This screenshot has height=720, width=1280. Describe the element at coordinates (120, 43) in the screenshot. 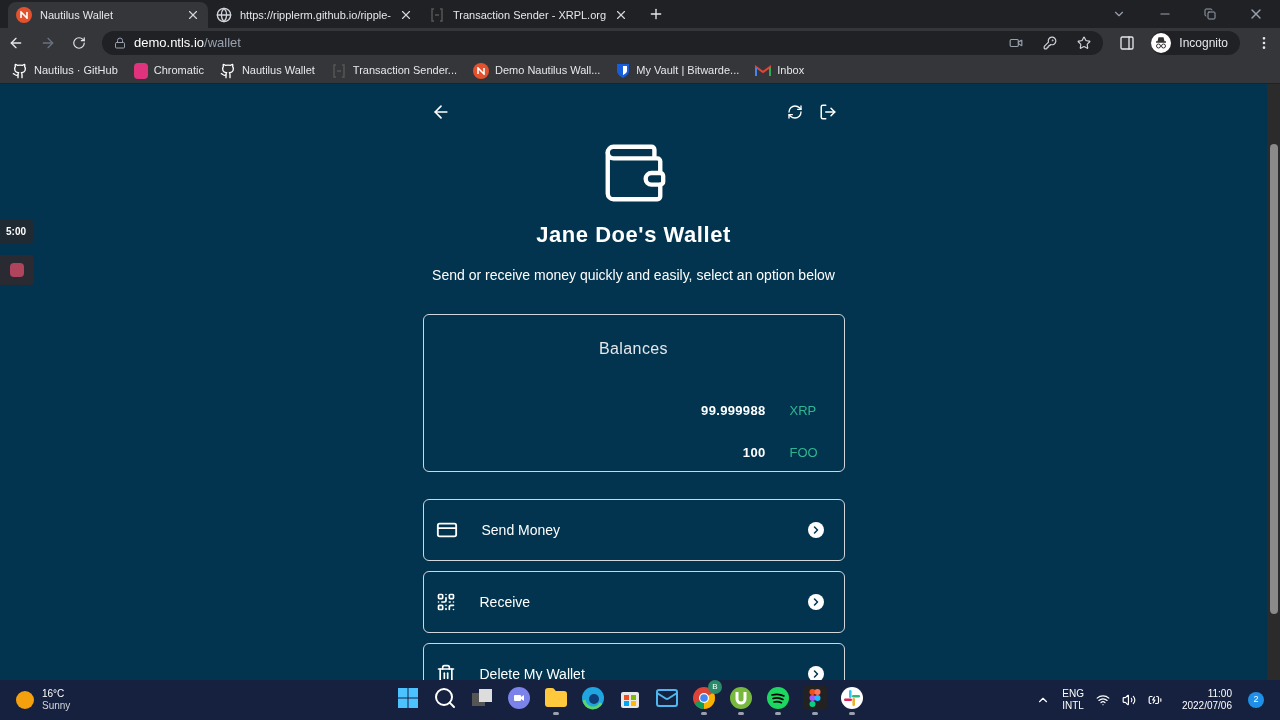

I see `lock-icon` at that location.